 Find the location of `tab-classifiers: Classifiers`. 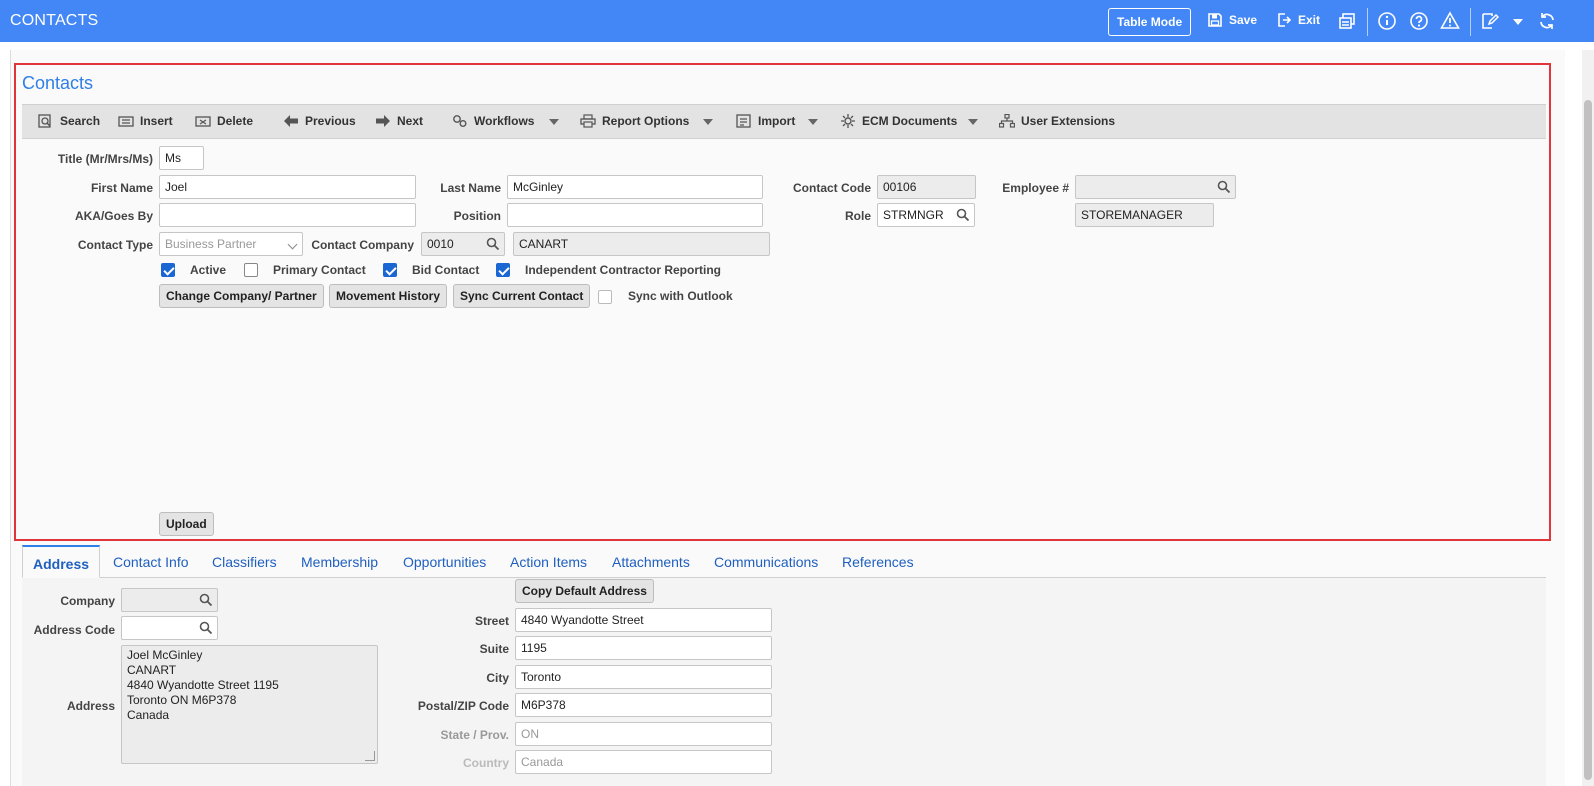

tab-classifiers: Classifiers is located at coordinates (244, 561).